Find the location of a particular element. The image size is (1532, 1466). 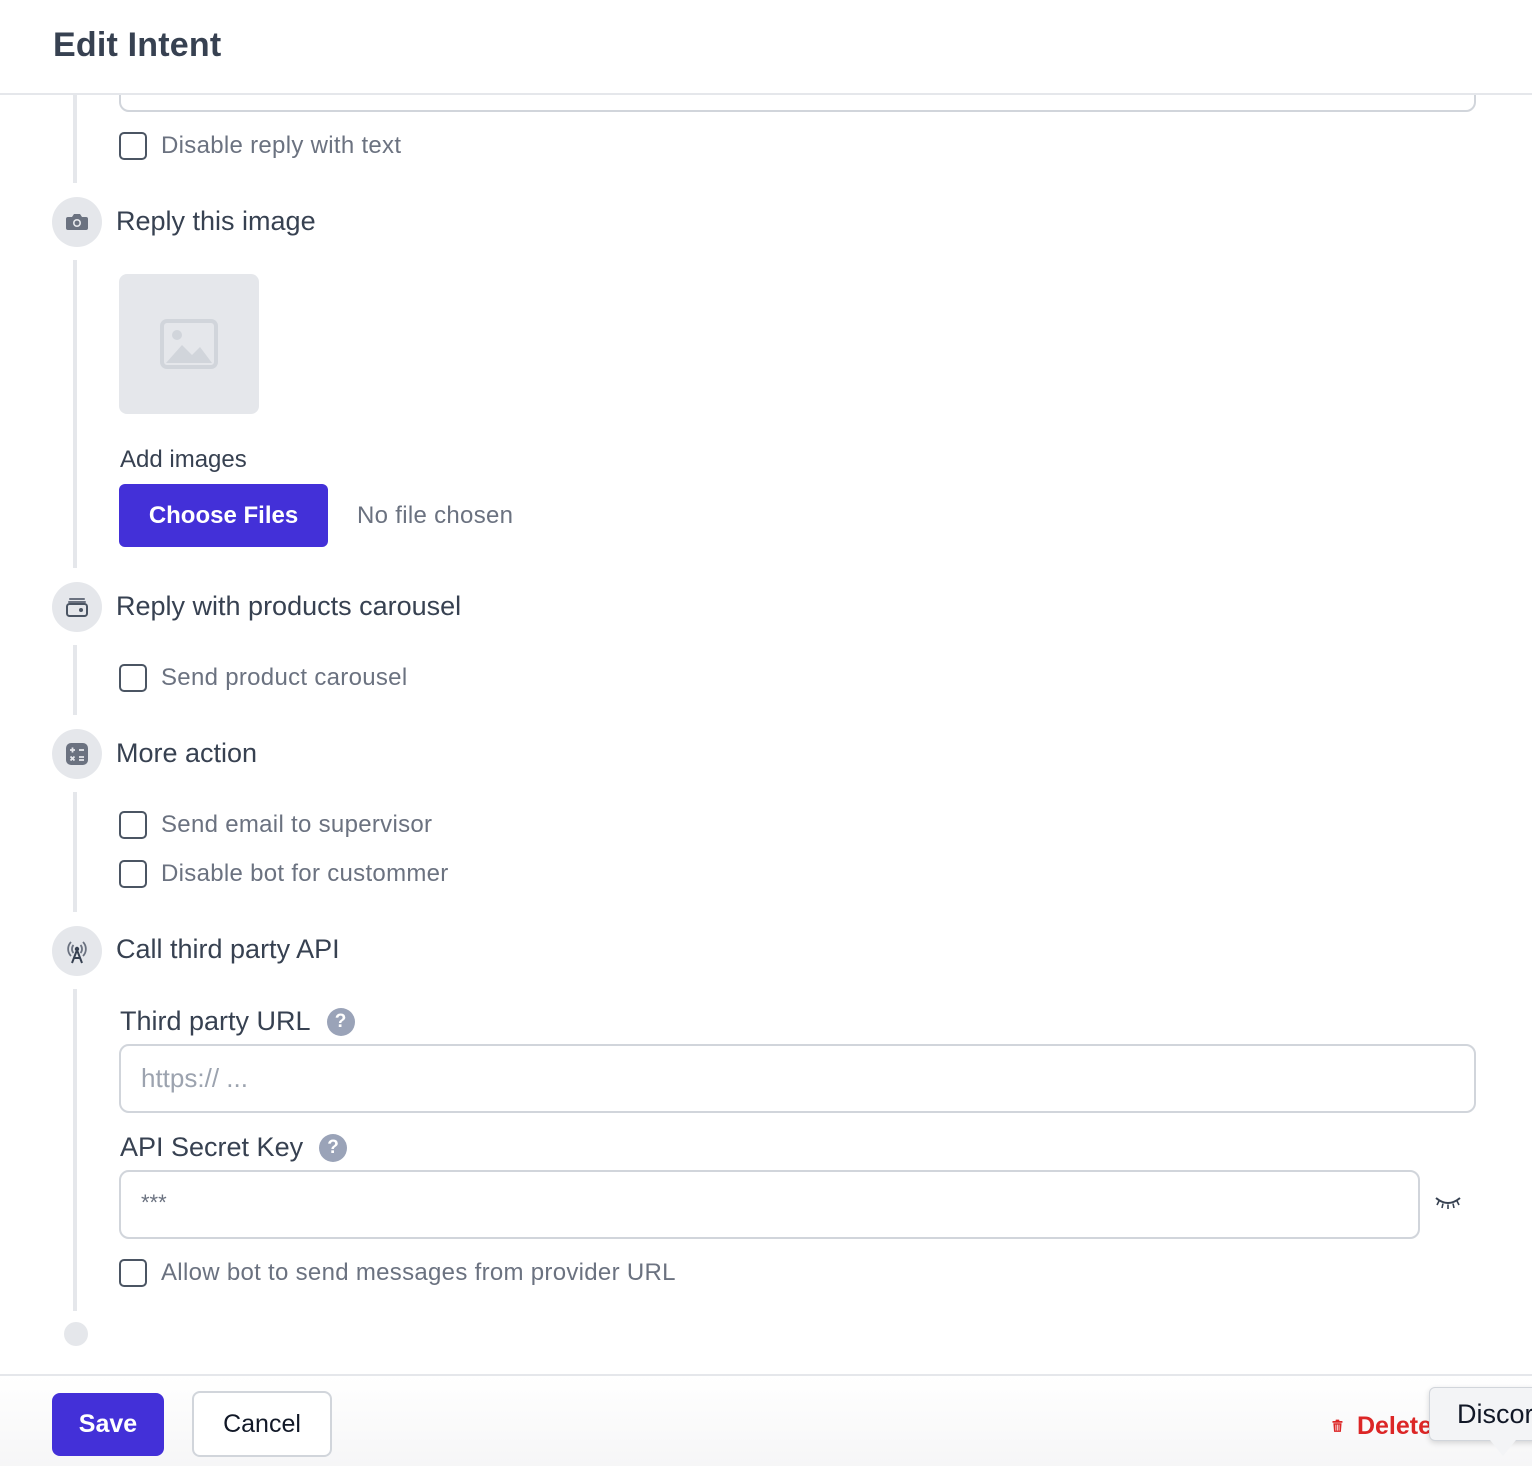

checkbox-label: Send email to supervisor is located at coordinates (297, 824).